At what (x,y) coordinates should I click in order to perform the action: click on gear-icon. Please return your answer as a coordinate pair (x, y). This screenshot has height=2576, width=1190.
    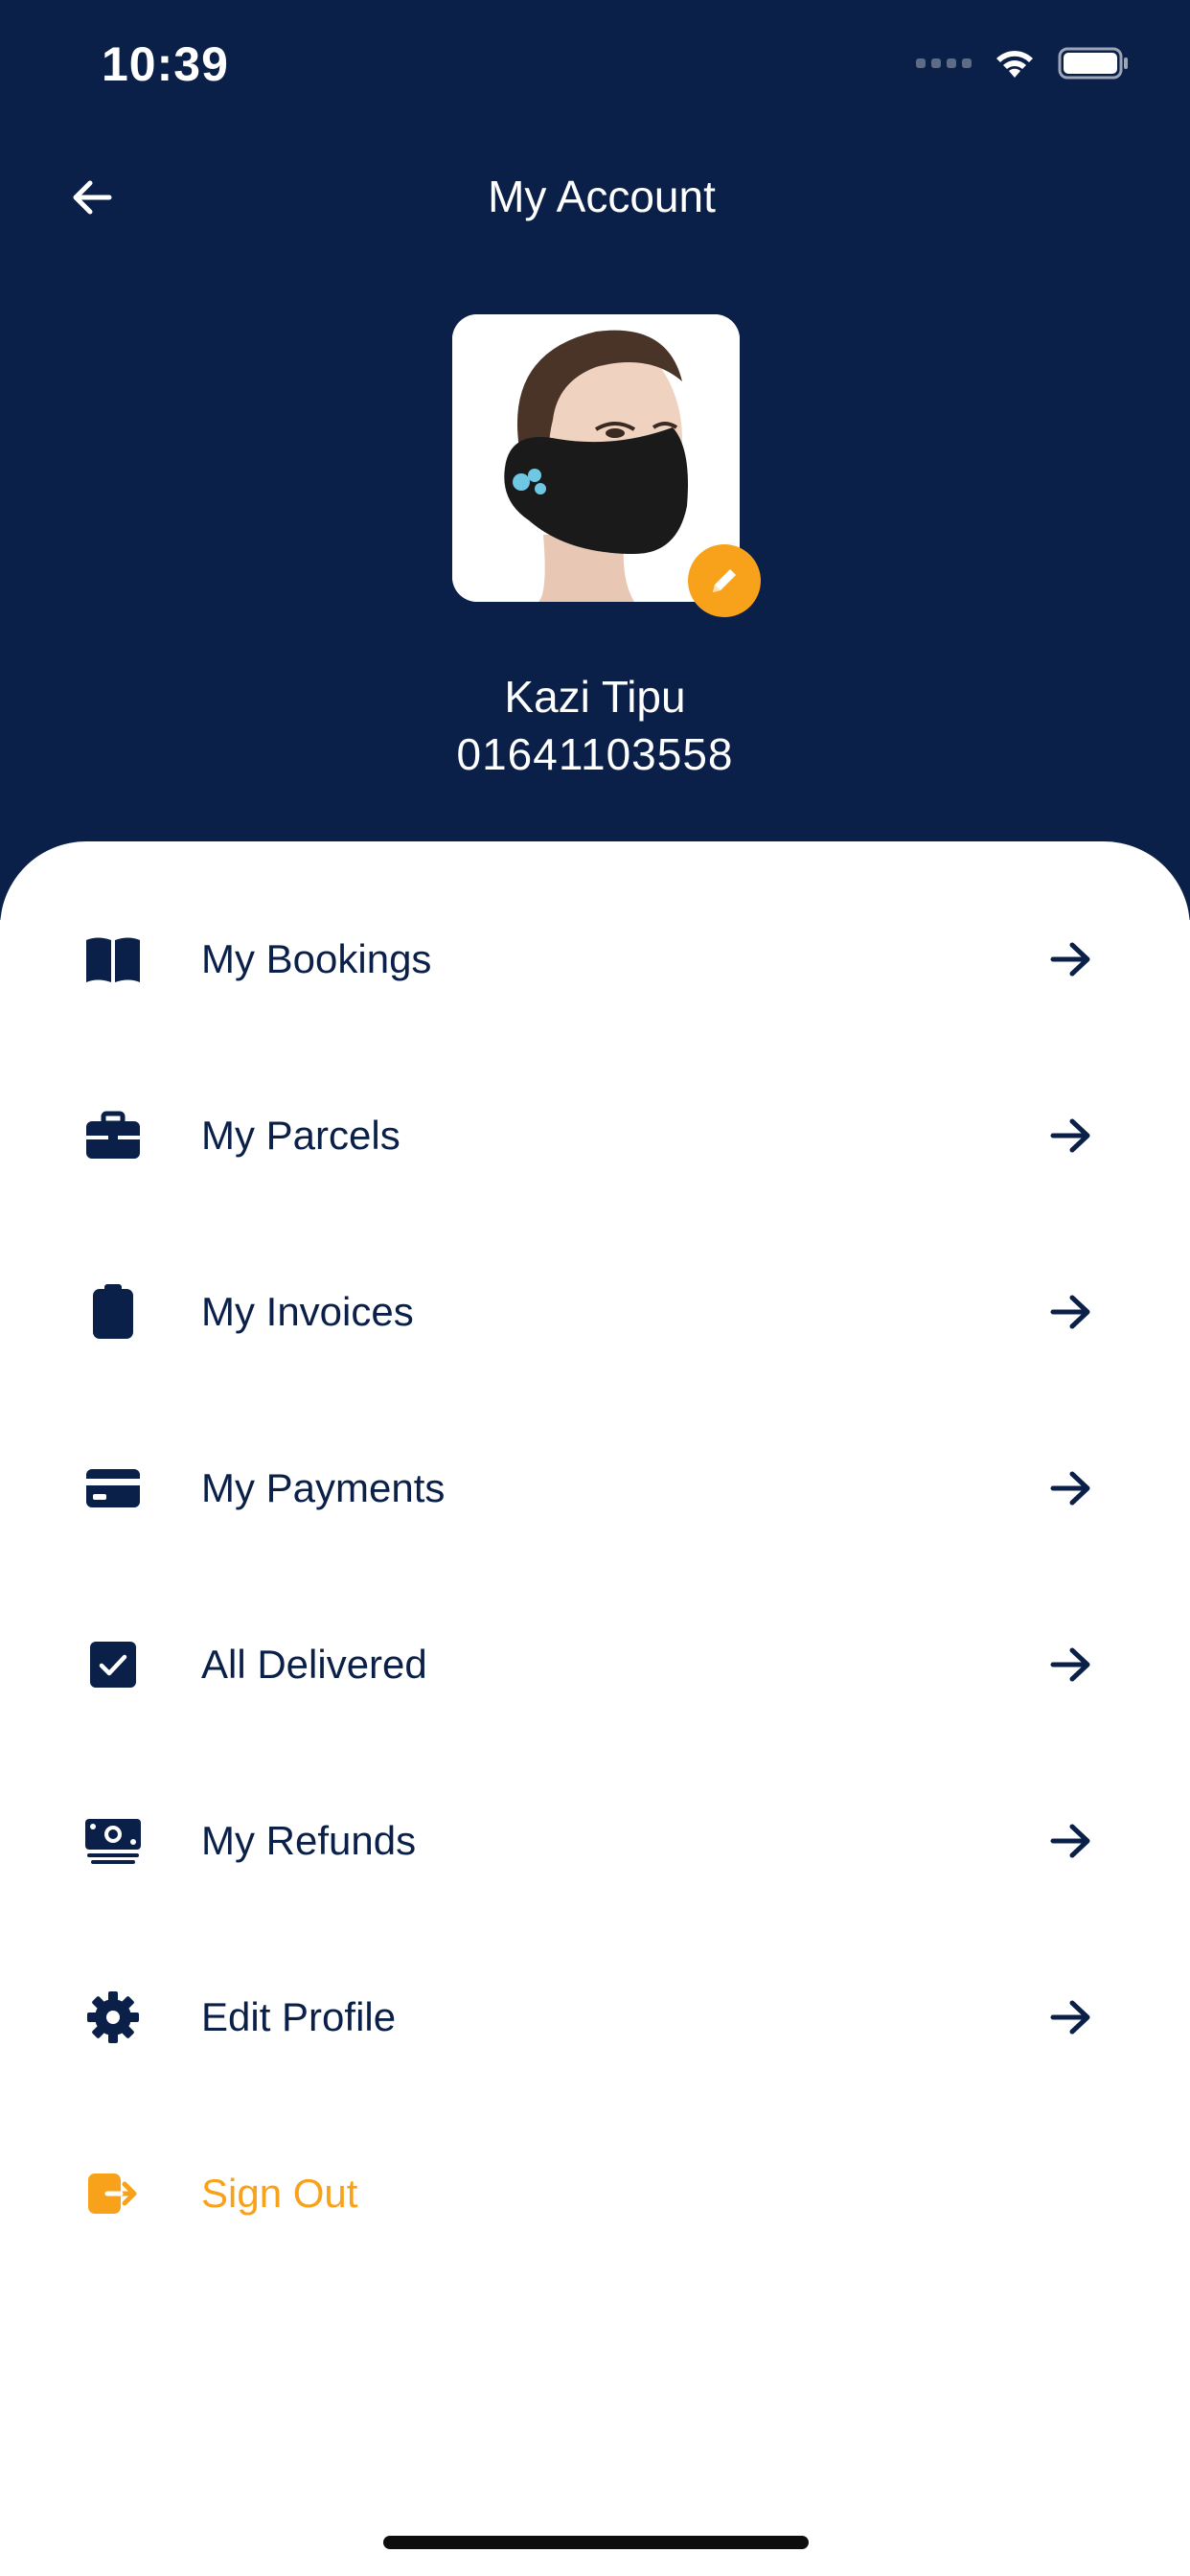
    Looking at the image, I should click on (114, 2018).